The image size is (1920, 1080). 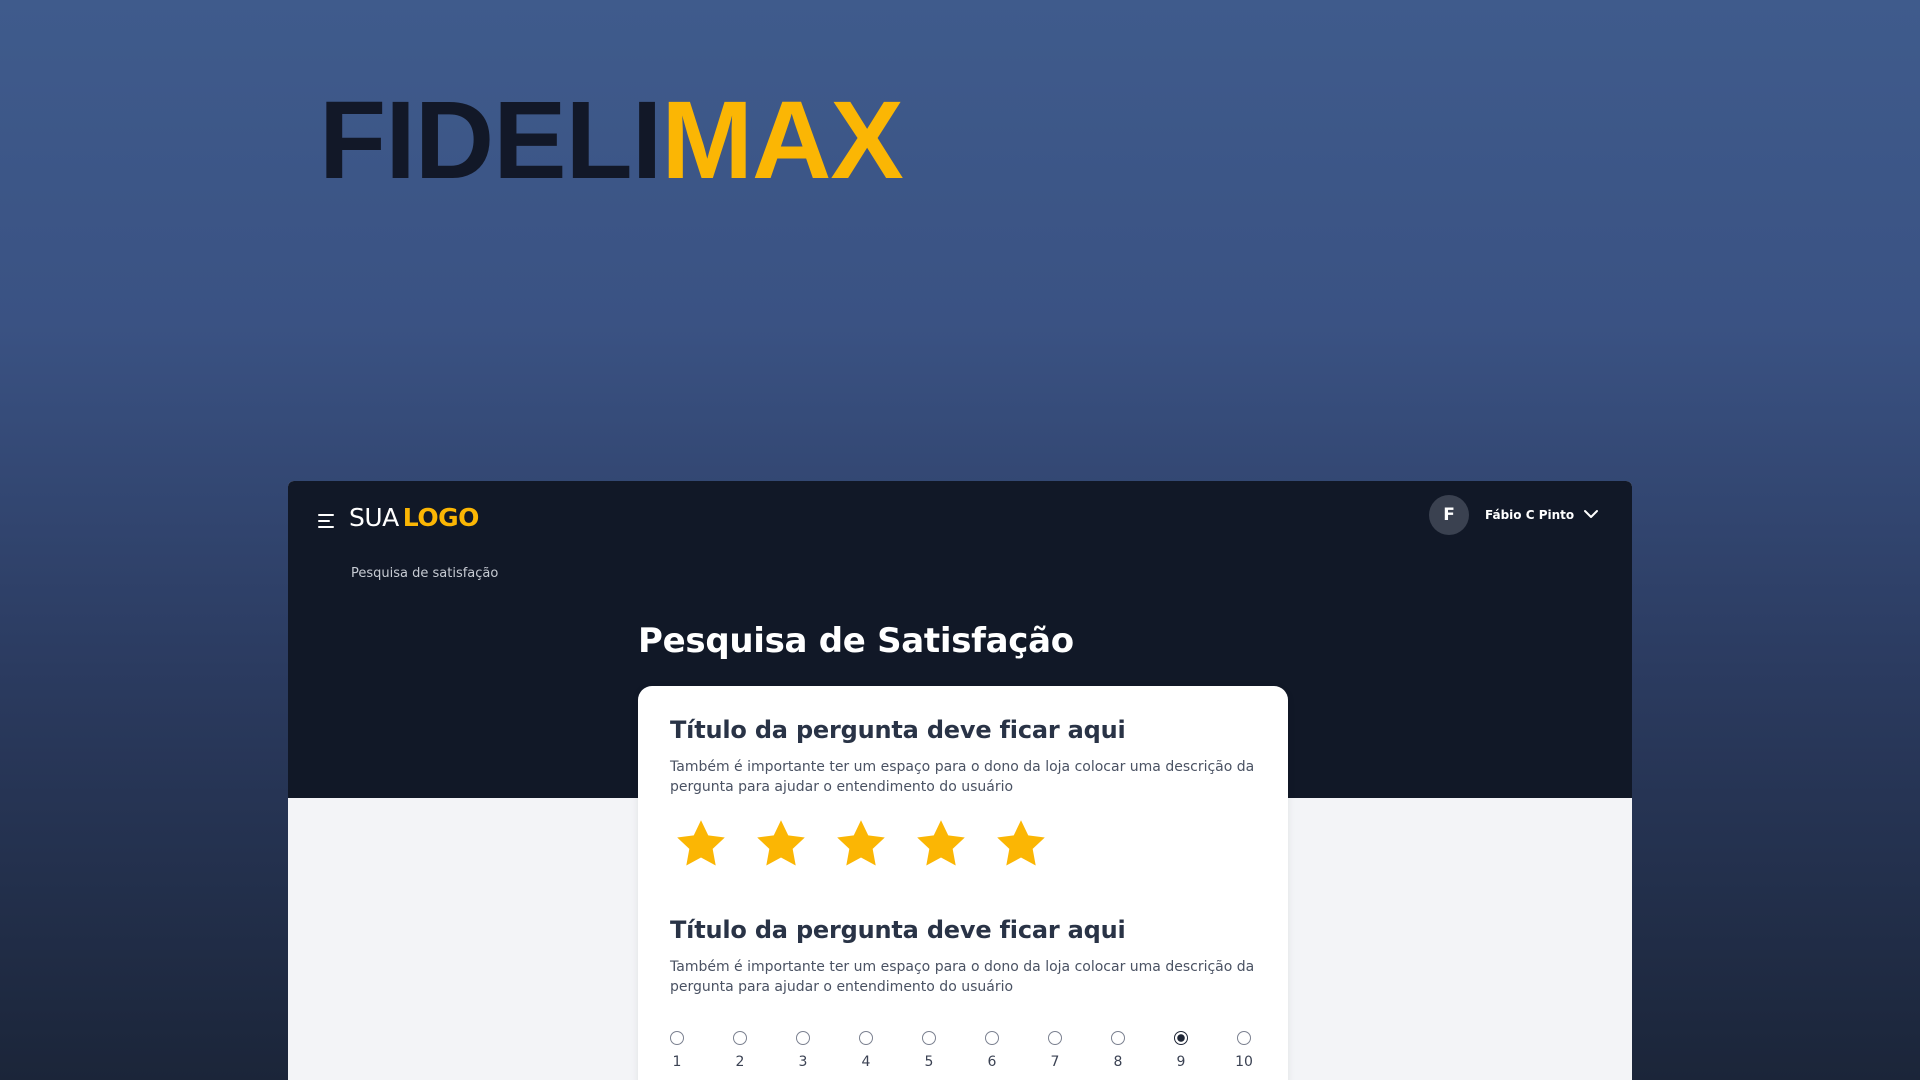 I want to click on rating-scale: 1 2 3 4 5 6 7 8 9 10, so click(x=970, y=1055).